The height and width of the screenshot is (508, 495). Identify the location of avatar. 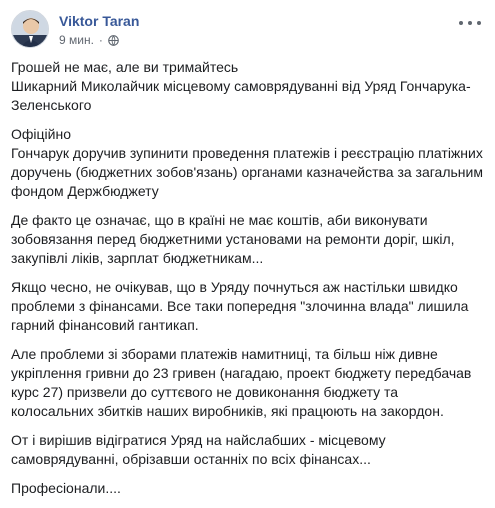
(30, 29).